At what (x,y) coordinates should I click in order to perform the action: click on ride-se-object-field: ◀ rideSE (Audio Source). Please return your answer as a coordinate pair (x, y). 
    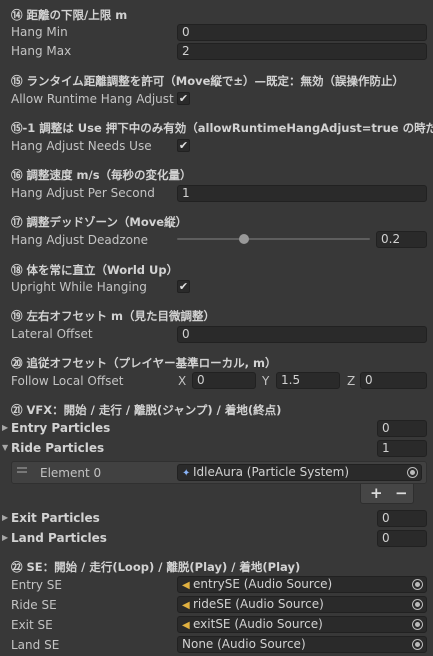
    Looking at the image, I should click on (302, 604).